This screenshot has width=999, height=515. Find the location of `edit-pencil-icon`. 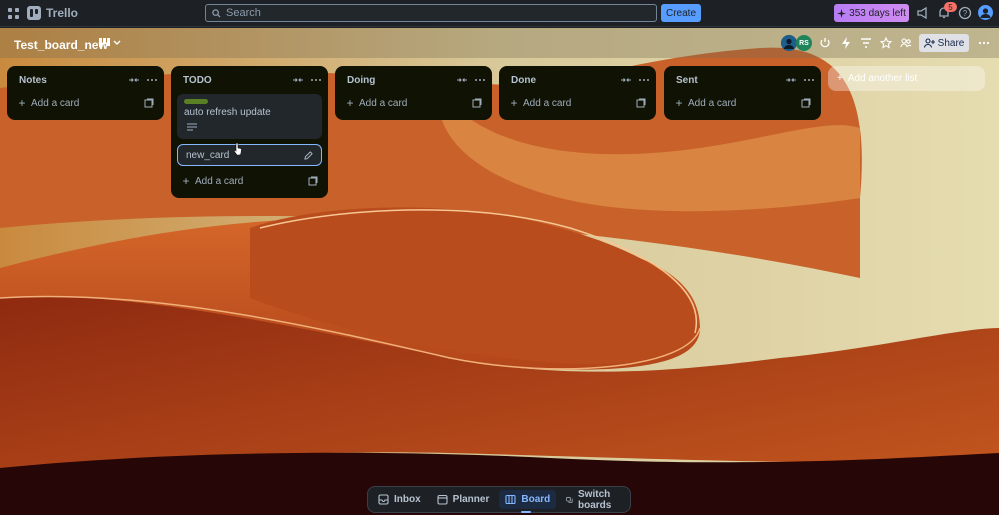

edit-pencil-icon is located at coordinates (308, 155).